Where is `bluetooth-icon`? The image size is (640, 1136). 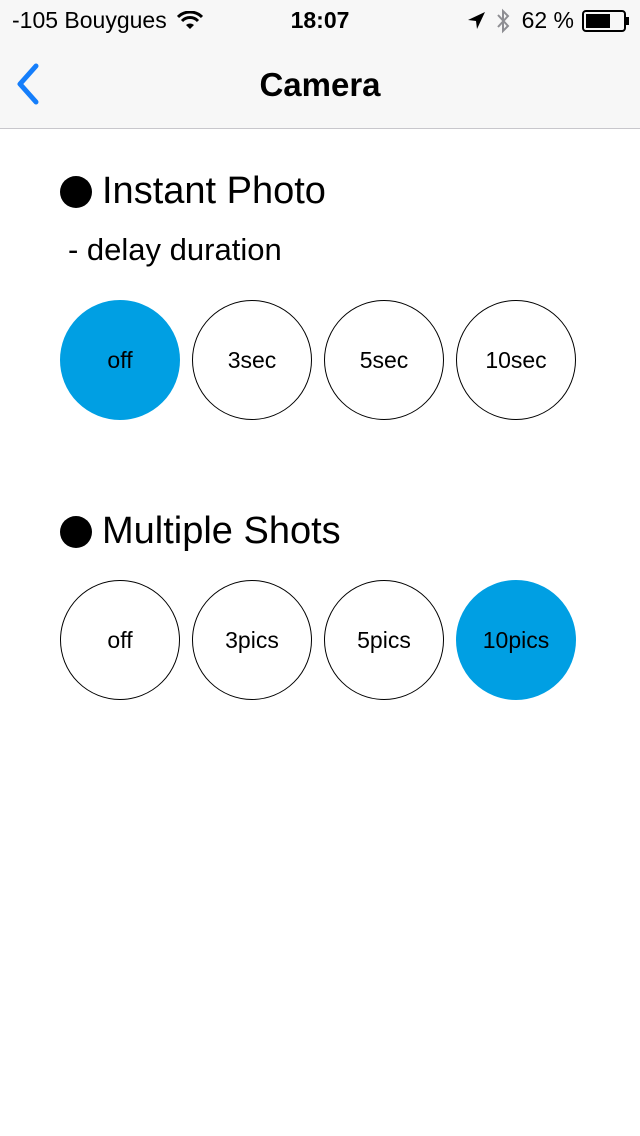
bluetooth-icon is located at coordinates (502, 20).